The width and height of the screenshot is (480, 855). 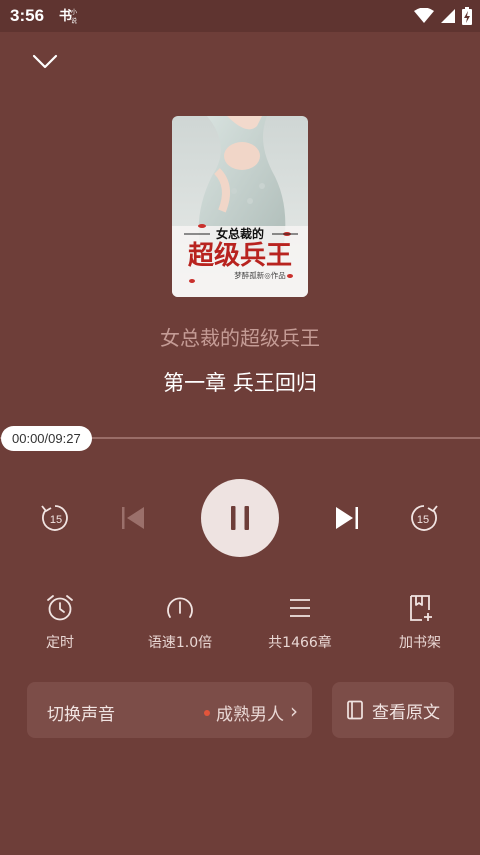 What do you see at coordinates (467, 18) in the screenshot?
I see `battery-icon` at bounding box center [467, 18].